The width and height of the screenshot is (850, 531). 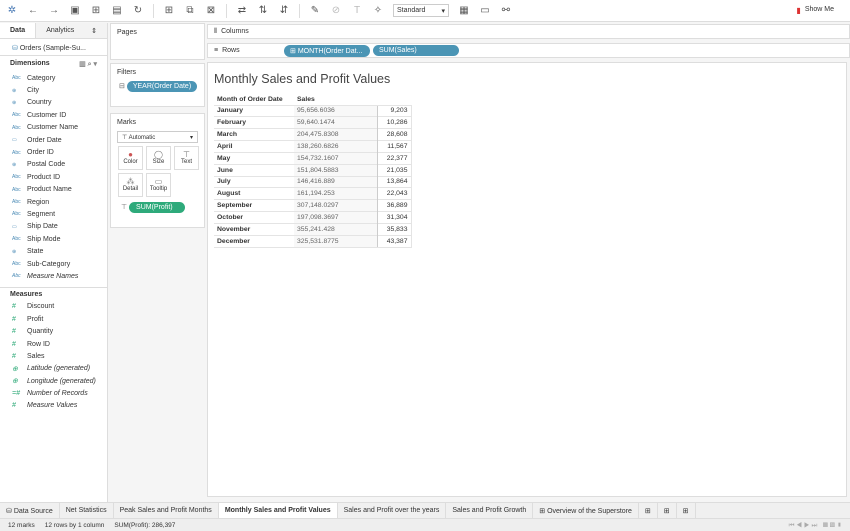 What do you see at coordinates (53, 344) in the screenshot?
I see `field-row-id: # Row ID` at bounding box center [53, 344].